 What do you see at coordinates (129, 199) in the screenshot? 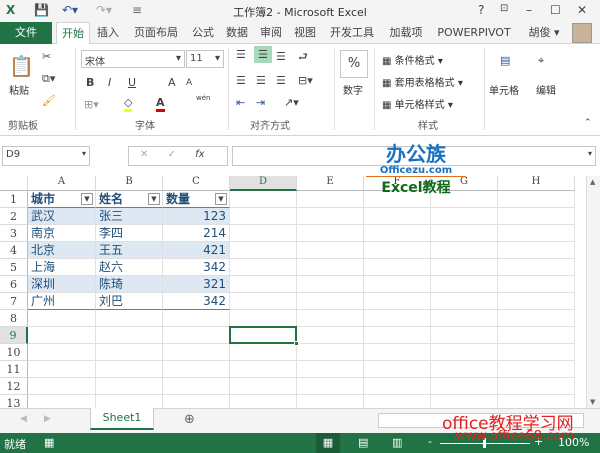
I see `table-header-cell: 姓名 ▼` at bounding box center [129, 199].